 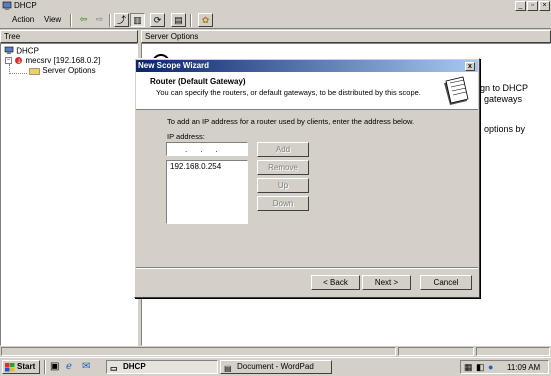 I want to click on task-dhcp-label: DHCP, so click(x=134, y=366).